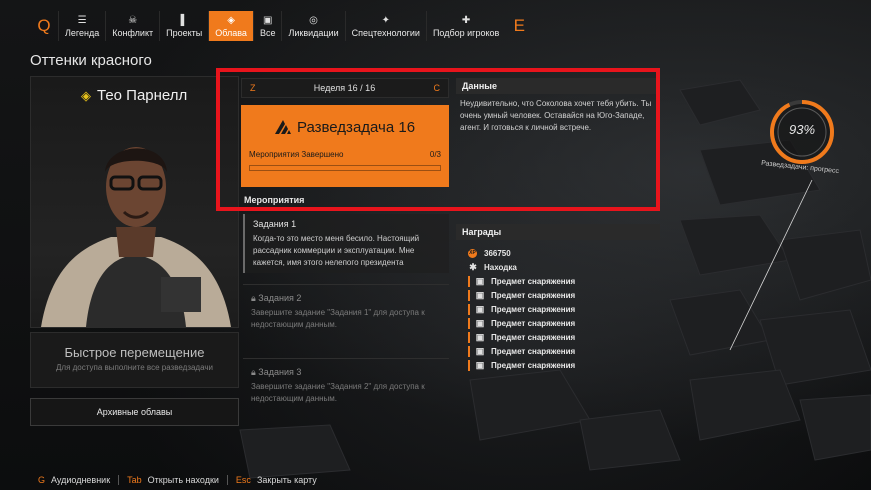 This screenshot has height=490, width=871. I want to click on tab-matchmaking: ✚ Подбор игроков, so click(465, 26).